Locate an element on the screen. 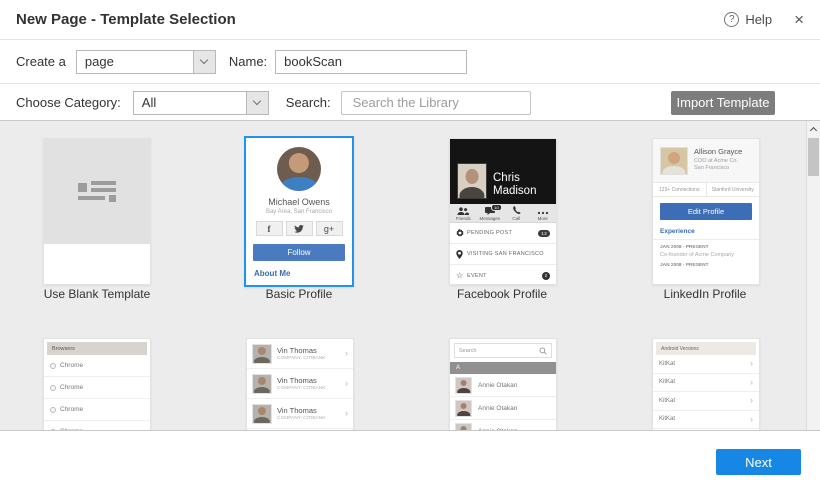 This screenshot has width=820, height=486. library-search-box is located at coordinates (435, 102).